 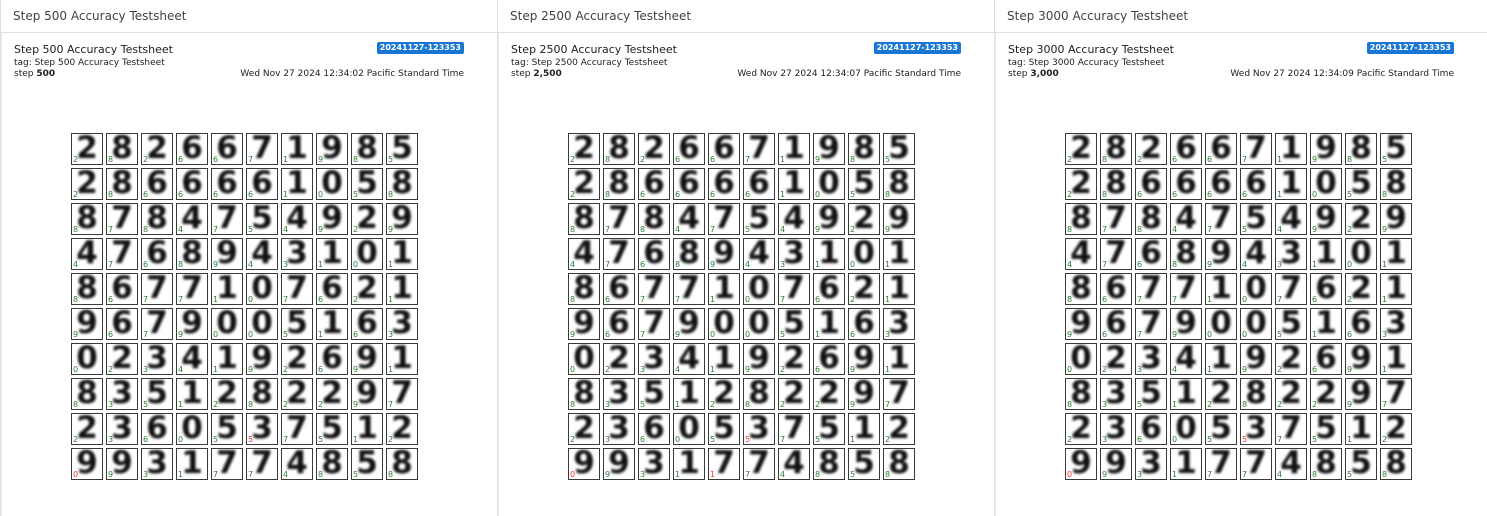 What do you see at coordinates (76, 264) in the screenshot?
I see `prediction-label: 4` at bounding box center [76, 264].